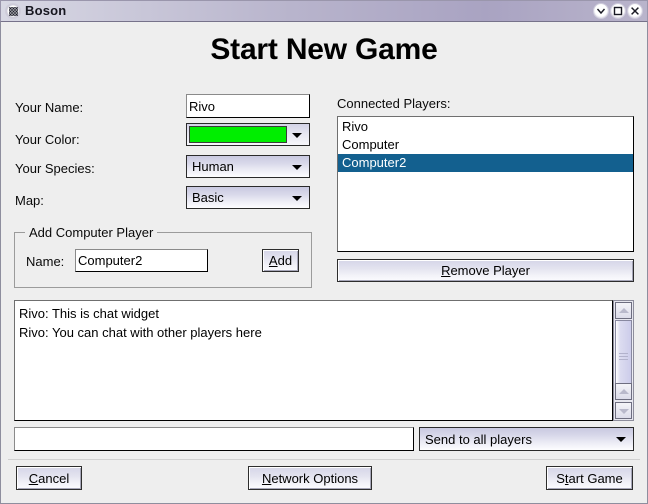  What do you see at coordinates (485, 163) in the screenshot?
I see `list-item: Computer2` at bounding box center [485, 163].